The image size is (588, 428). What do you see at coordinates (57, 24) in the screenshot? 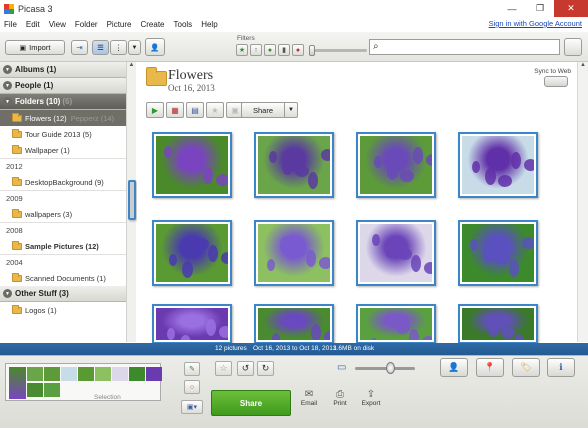
I see `menu-view: View` at bounding box center [57, 24].